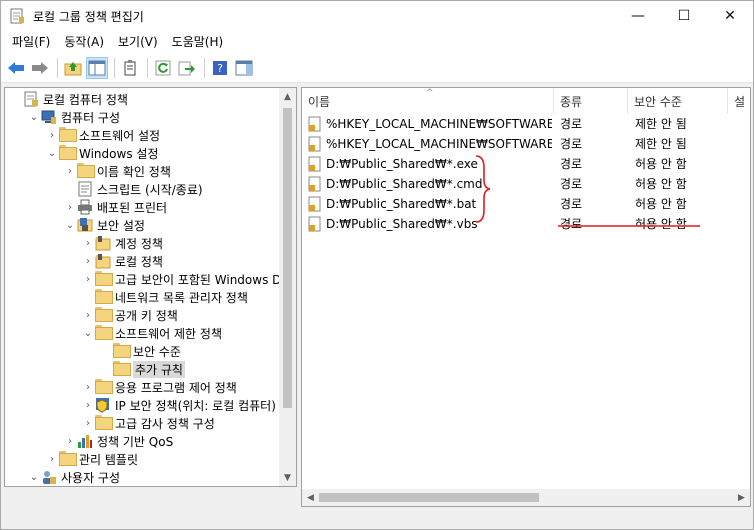 The height and width of the screenshot is (530, 754). I want to click on tree-item: 로컬 컴퓨터 정책, so click(68, 99).